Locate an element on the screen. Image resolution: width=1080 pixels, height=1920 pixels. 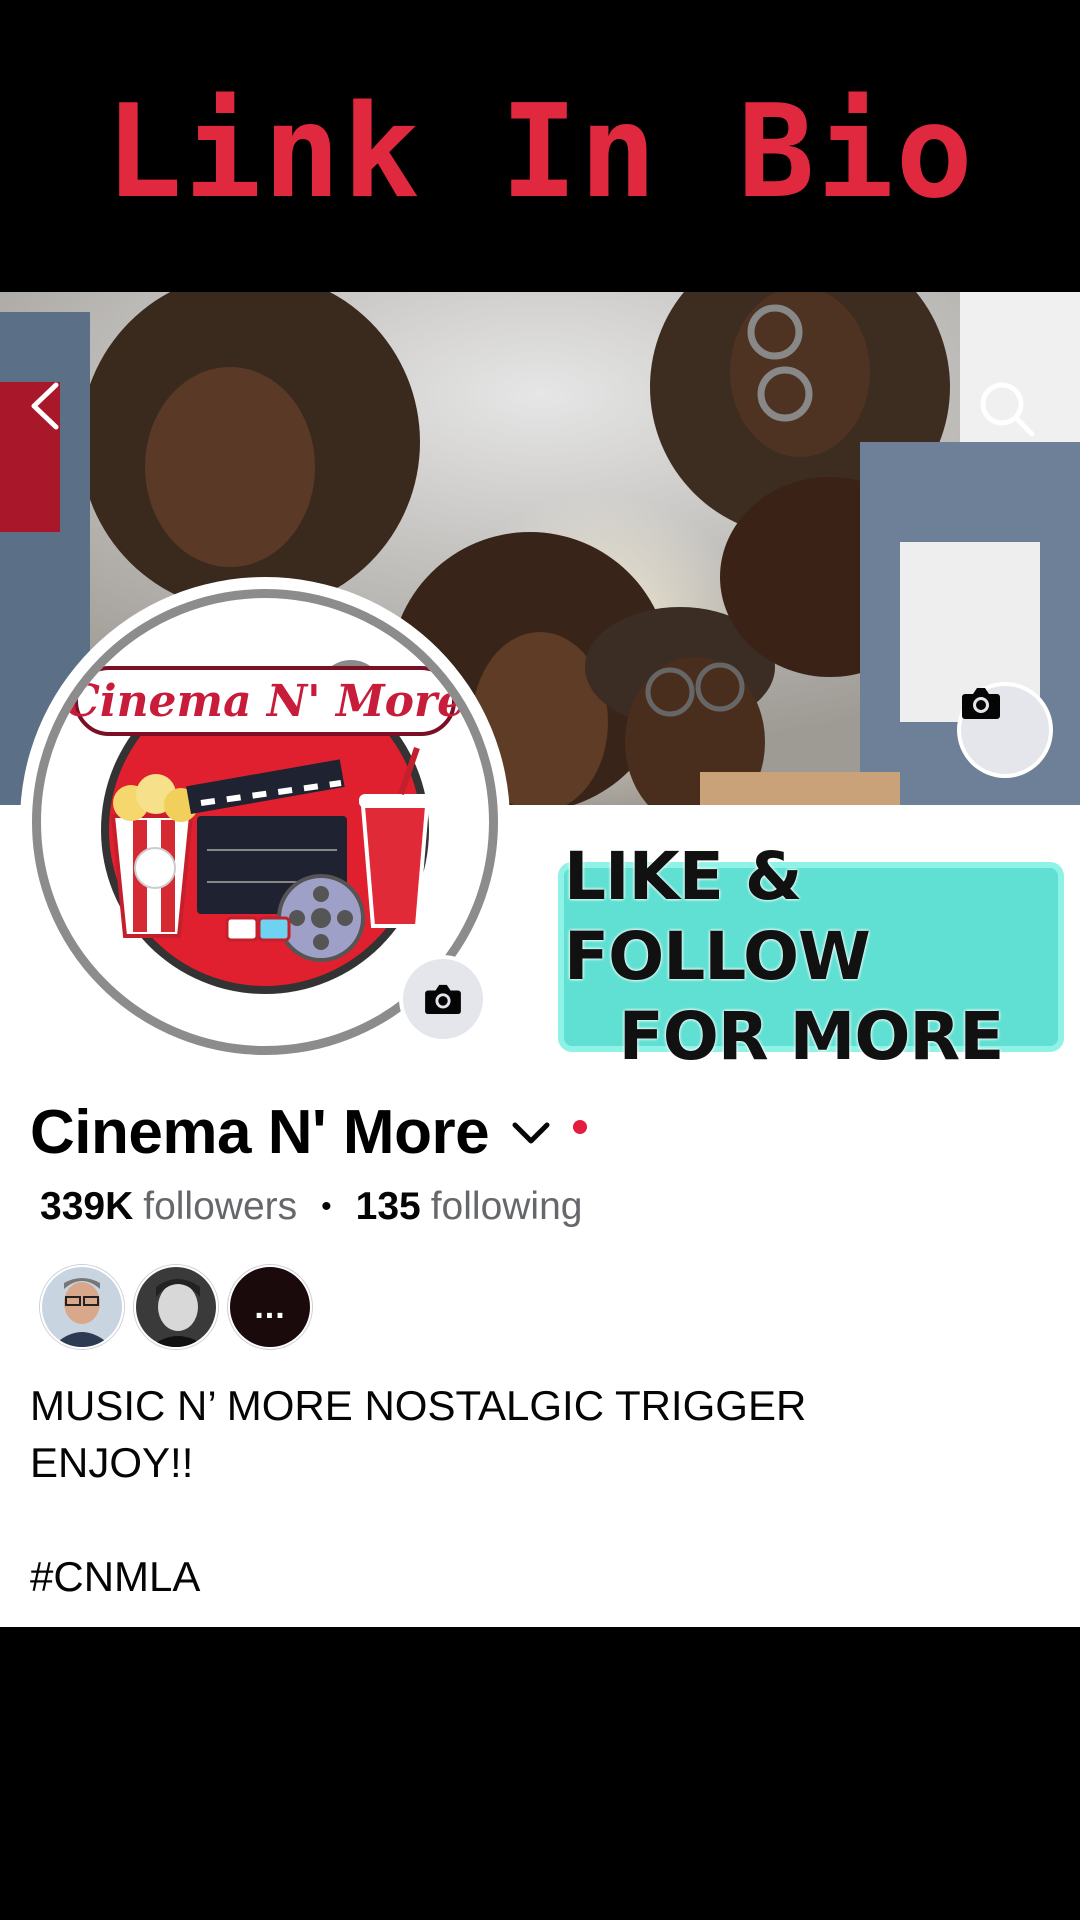
logo-text: Cinema N' More is located at coordinates (265, 701).